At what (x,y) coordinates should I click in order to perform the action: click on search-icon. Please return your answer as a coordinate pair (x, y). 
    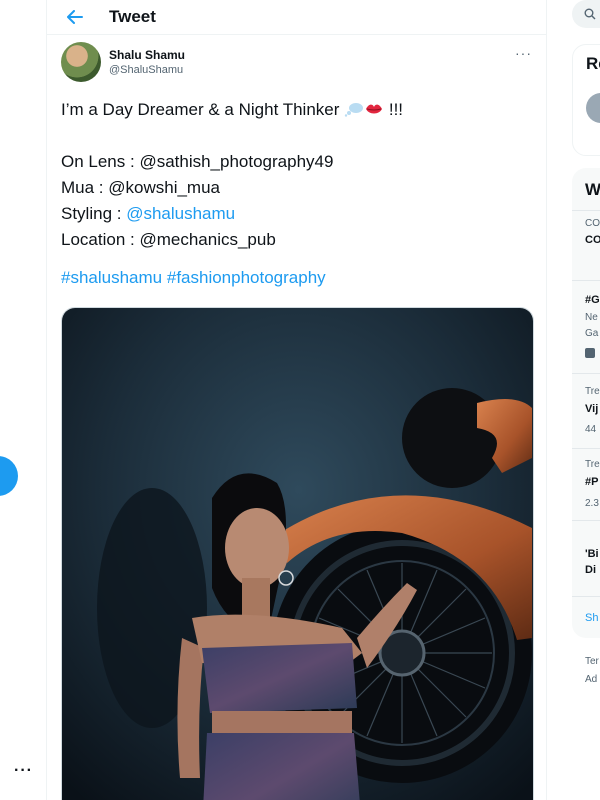
    Looking at the image, I should click on (590, 14).